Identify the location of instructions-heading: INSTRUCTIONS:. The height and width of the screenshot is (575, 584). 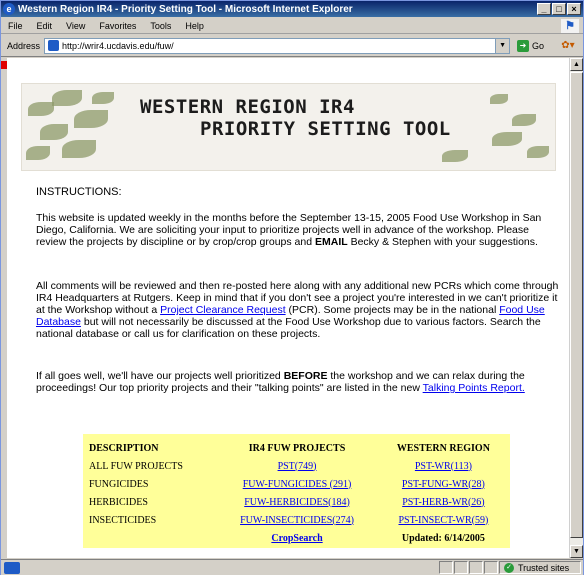
(79, 192).